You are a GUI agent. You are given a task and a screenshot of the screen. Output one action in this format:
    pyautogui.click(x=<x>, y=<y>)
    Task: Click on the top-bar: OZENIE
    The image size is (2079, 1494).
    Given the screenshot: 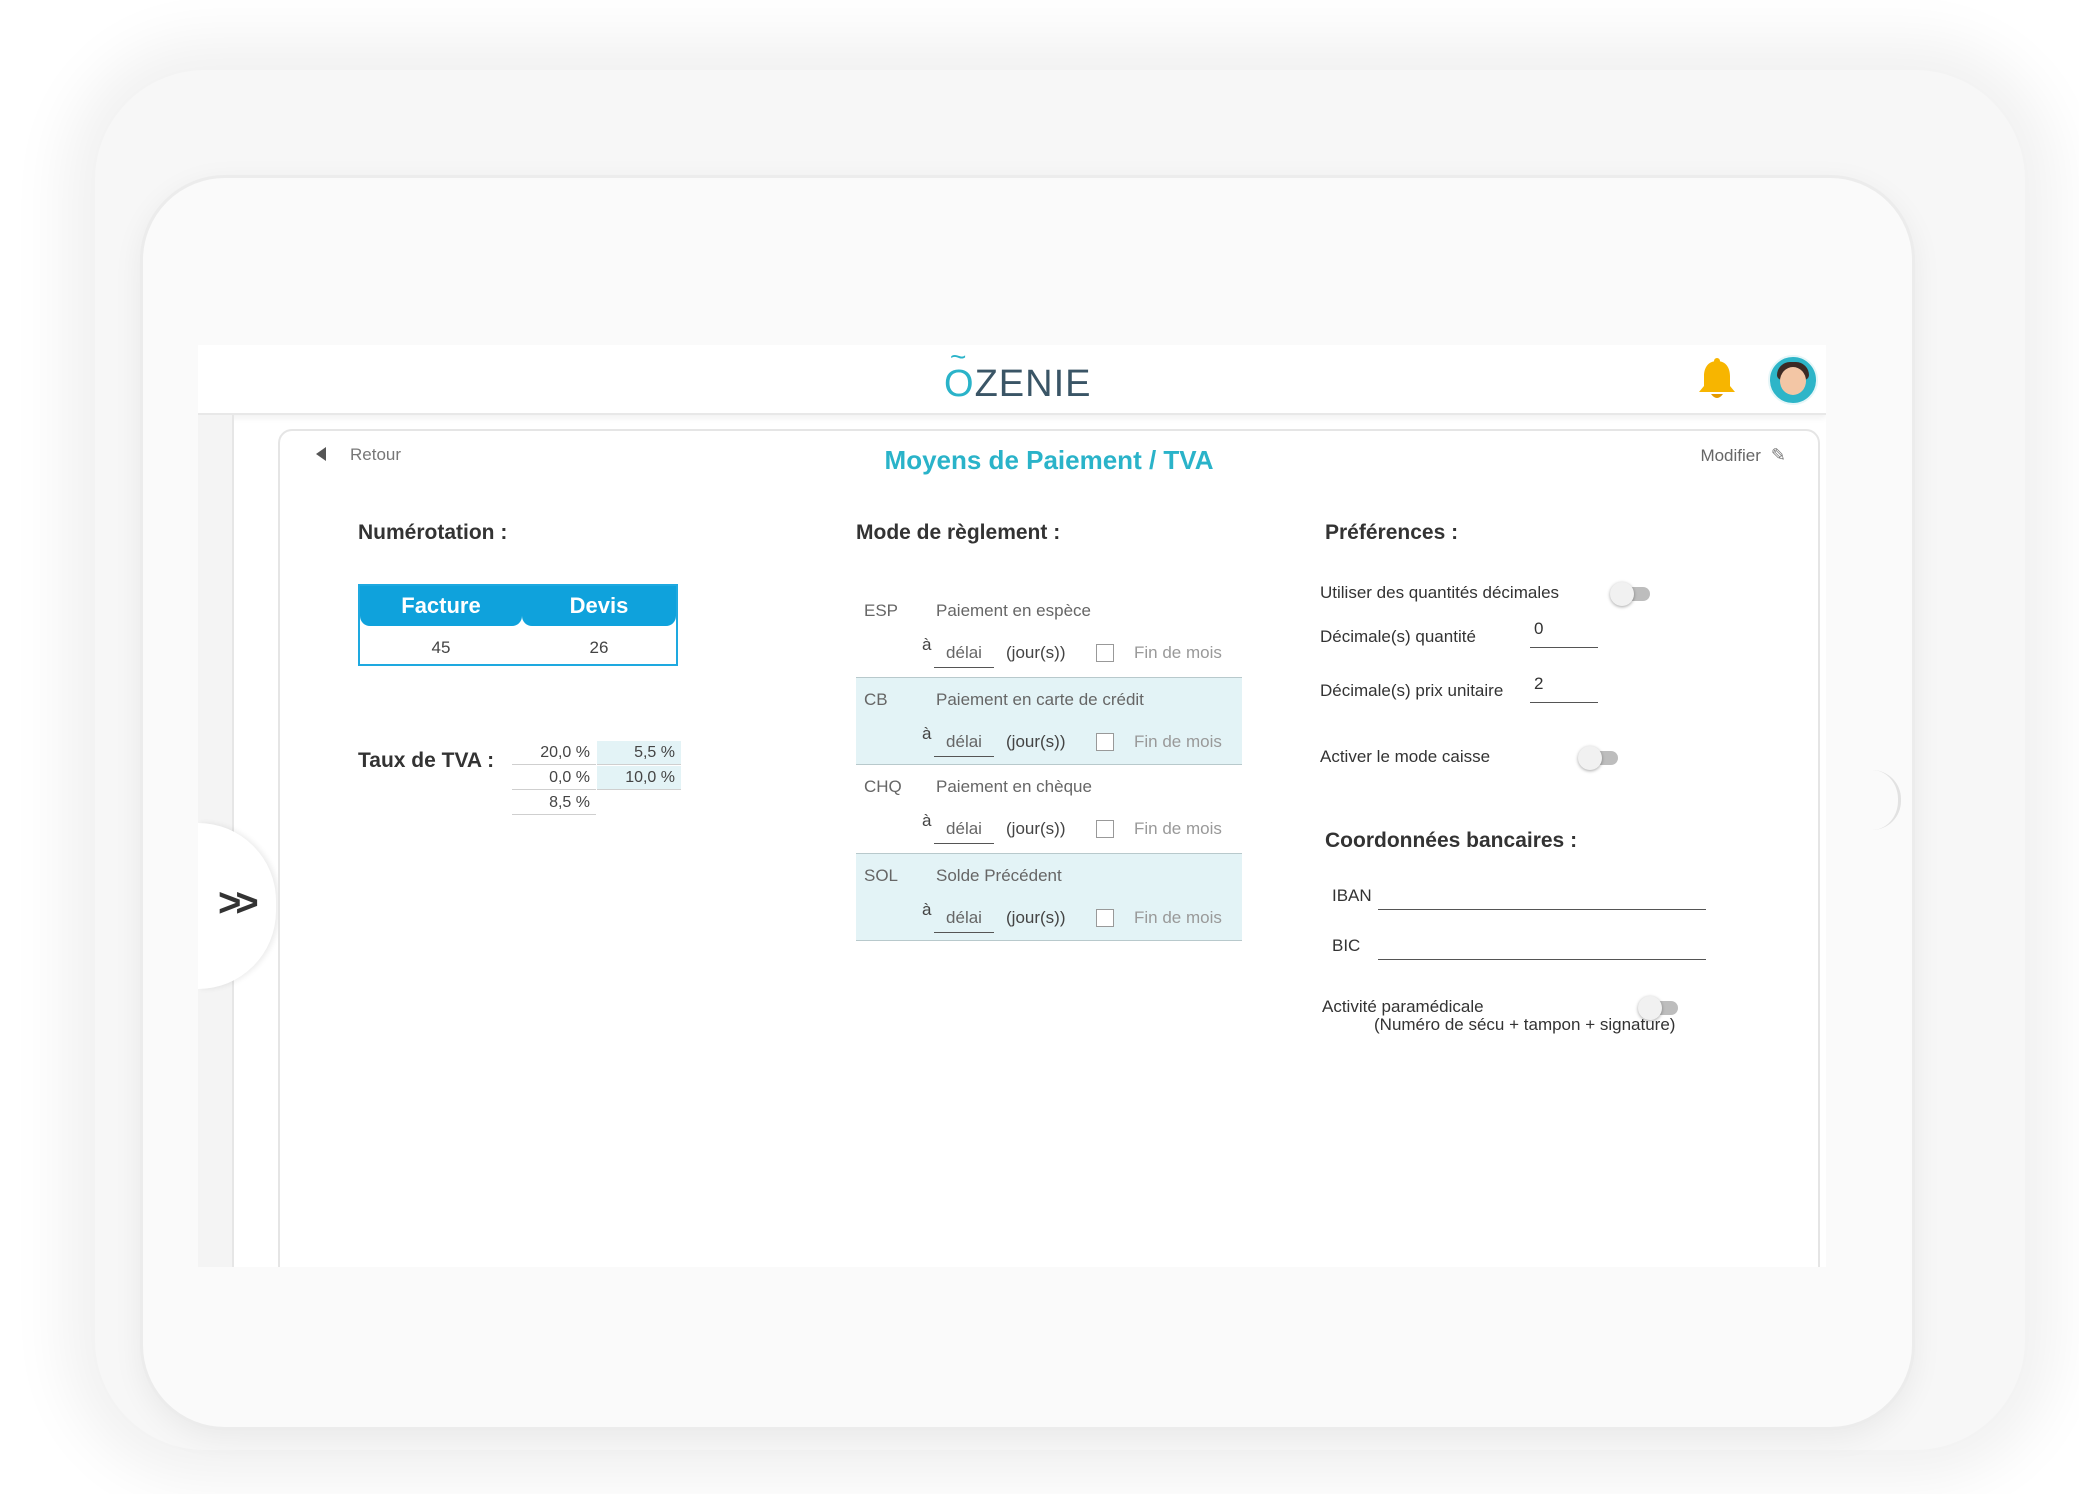 What is the action you would take?
    pyautogui.click(x=1012, y=380)
    